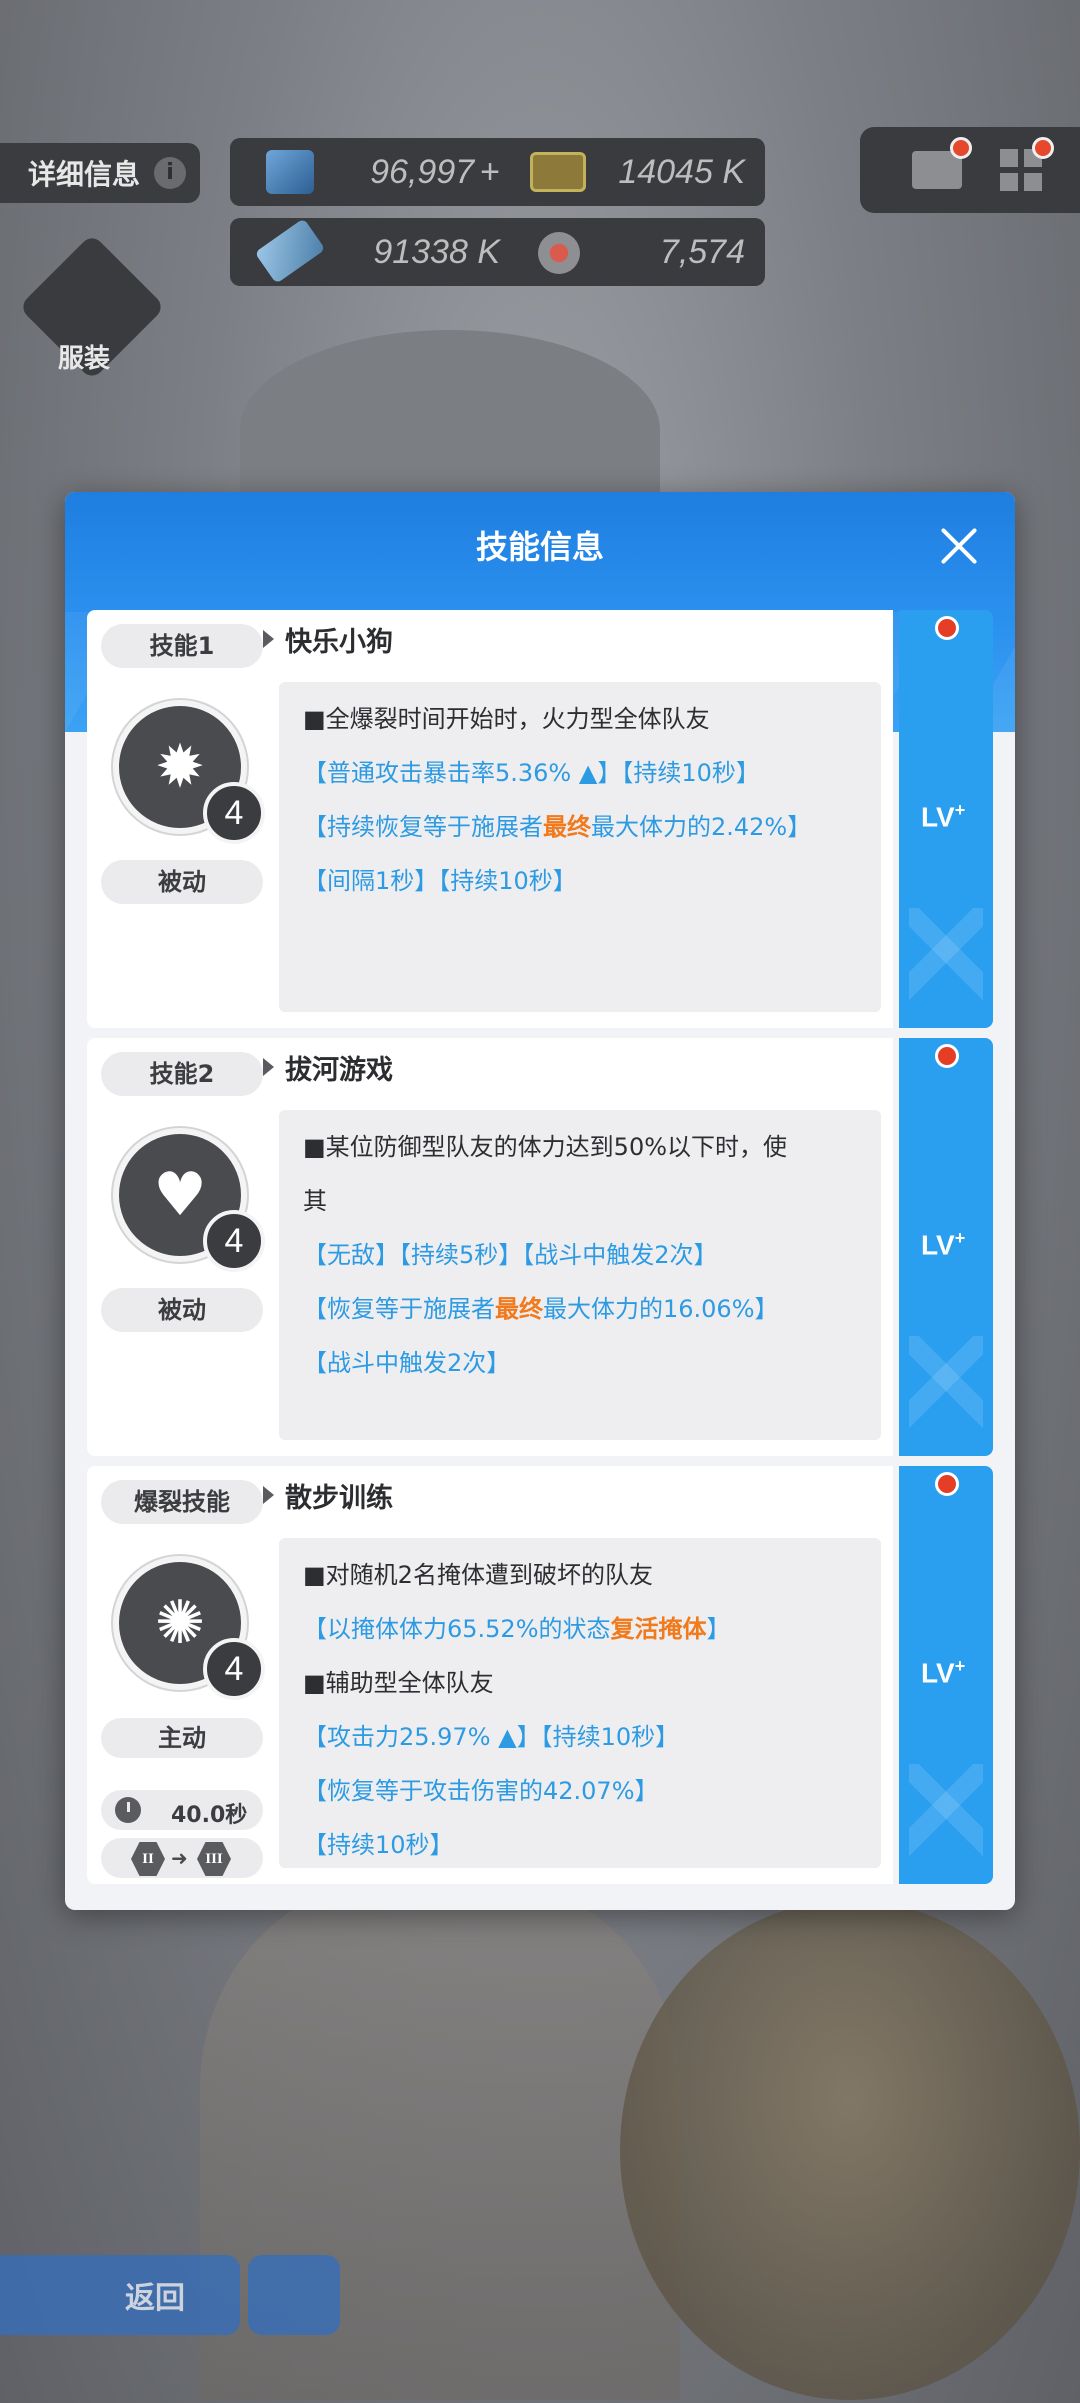 Image resolution: width=1080 pixels, height=2403 pixels. I want to click on cooldown-value: 40.0秒, so click(209, 1815).